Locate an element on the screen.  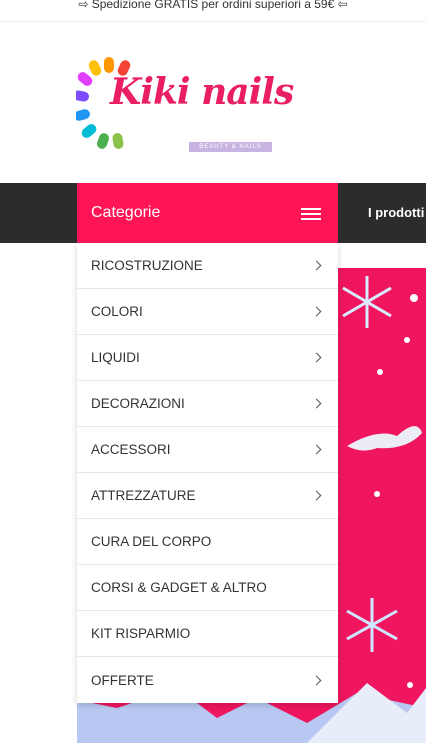
menu-item-label: ACCESSORI is located at coordinates (131, 449).